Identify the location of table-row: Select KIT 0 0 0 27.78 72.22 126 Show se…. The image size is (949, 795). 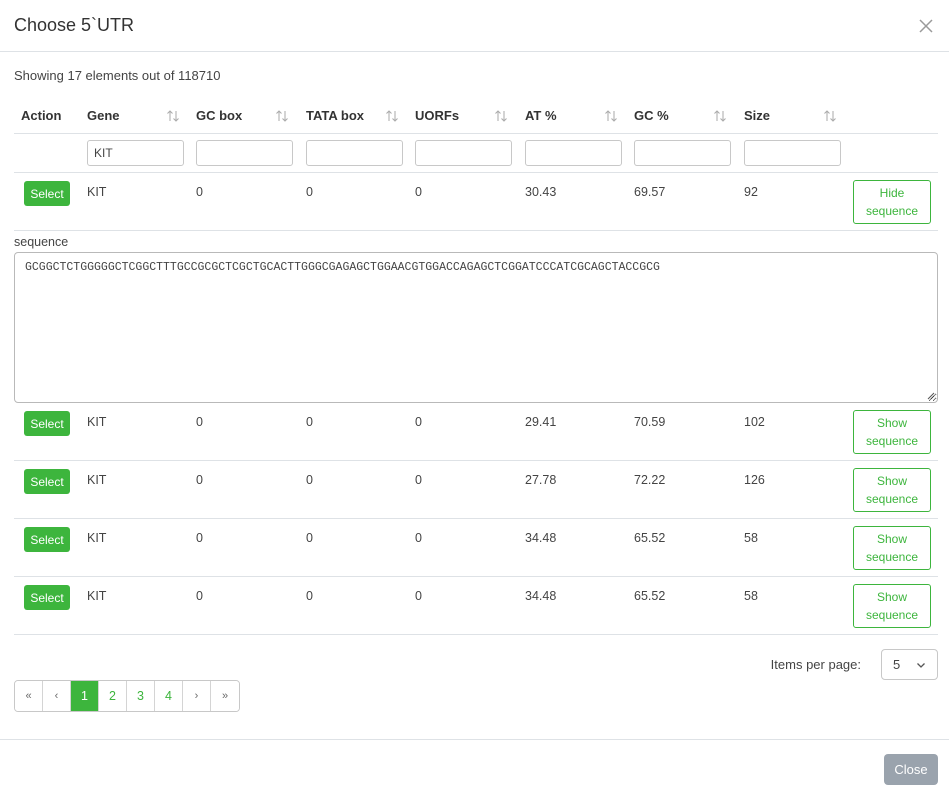
(476, 490).